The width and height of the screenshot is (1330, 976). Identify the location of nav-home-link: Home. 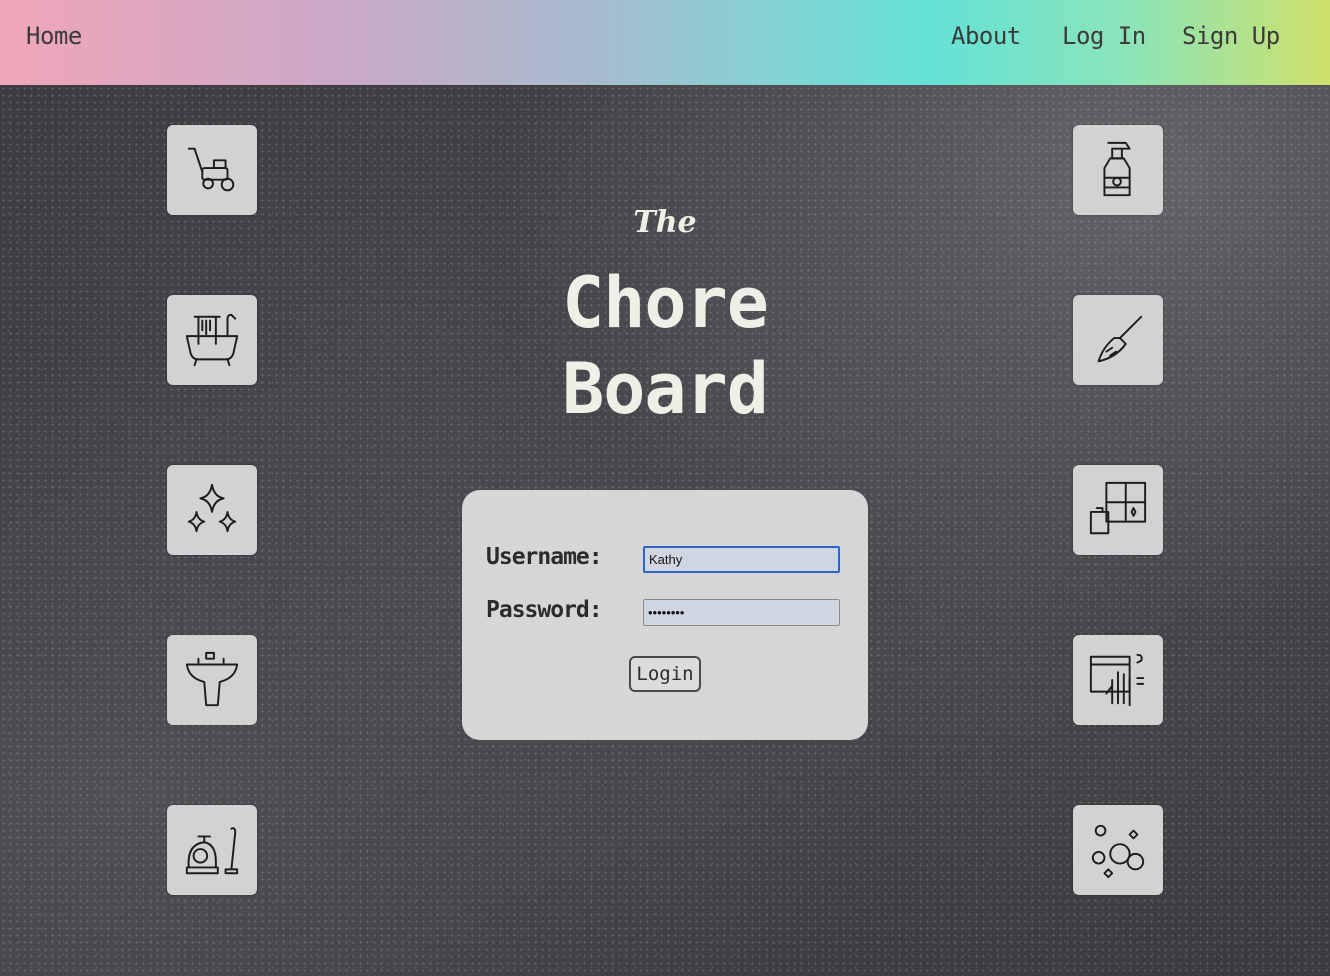
(54, 36).